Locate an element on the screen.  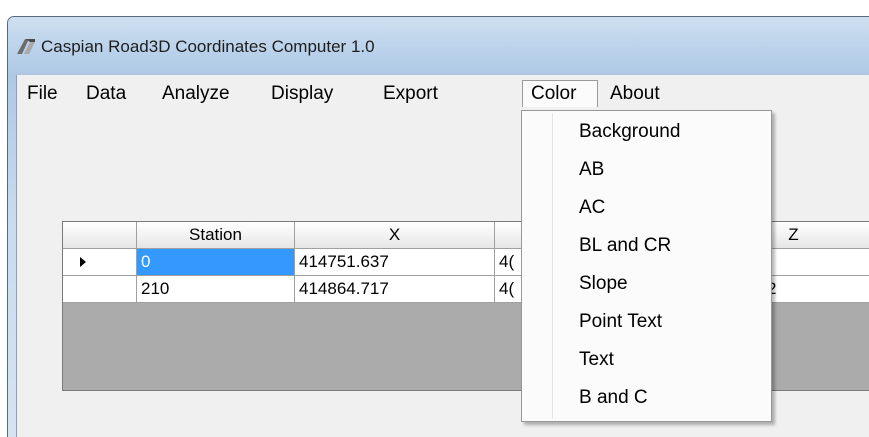
color-menu-item-b-and-c: B and C is located at coordinates (646, 398).